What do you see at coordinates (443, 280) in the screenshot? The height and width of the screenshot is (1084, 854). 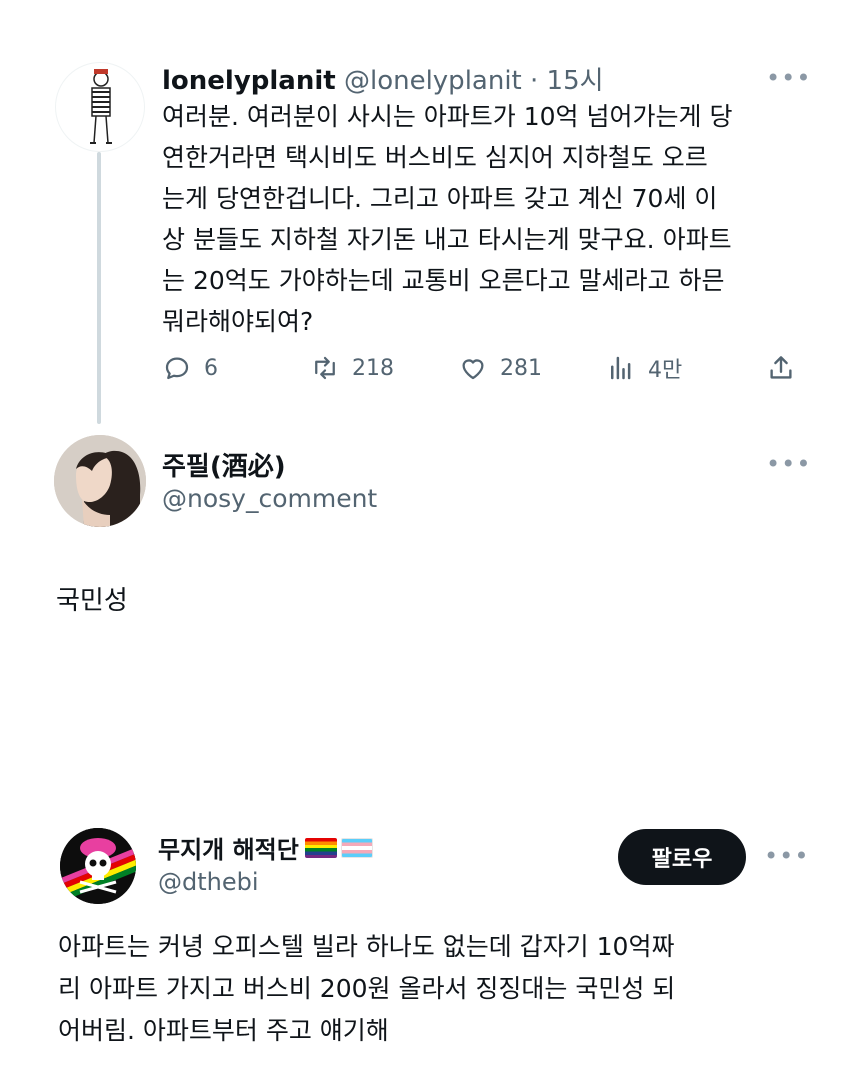 I see `tweet1-text-line: 는 20억도 가야하는데 교통비 오른다고 말세라고 하믄` at bounding box center [443, 280].